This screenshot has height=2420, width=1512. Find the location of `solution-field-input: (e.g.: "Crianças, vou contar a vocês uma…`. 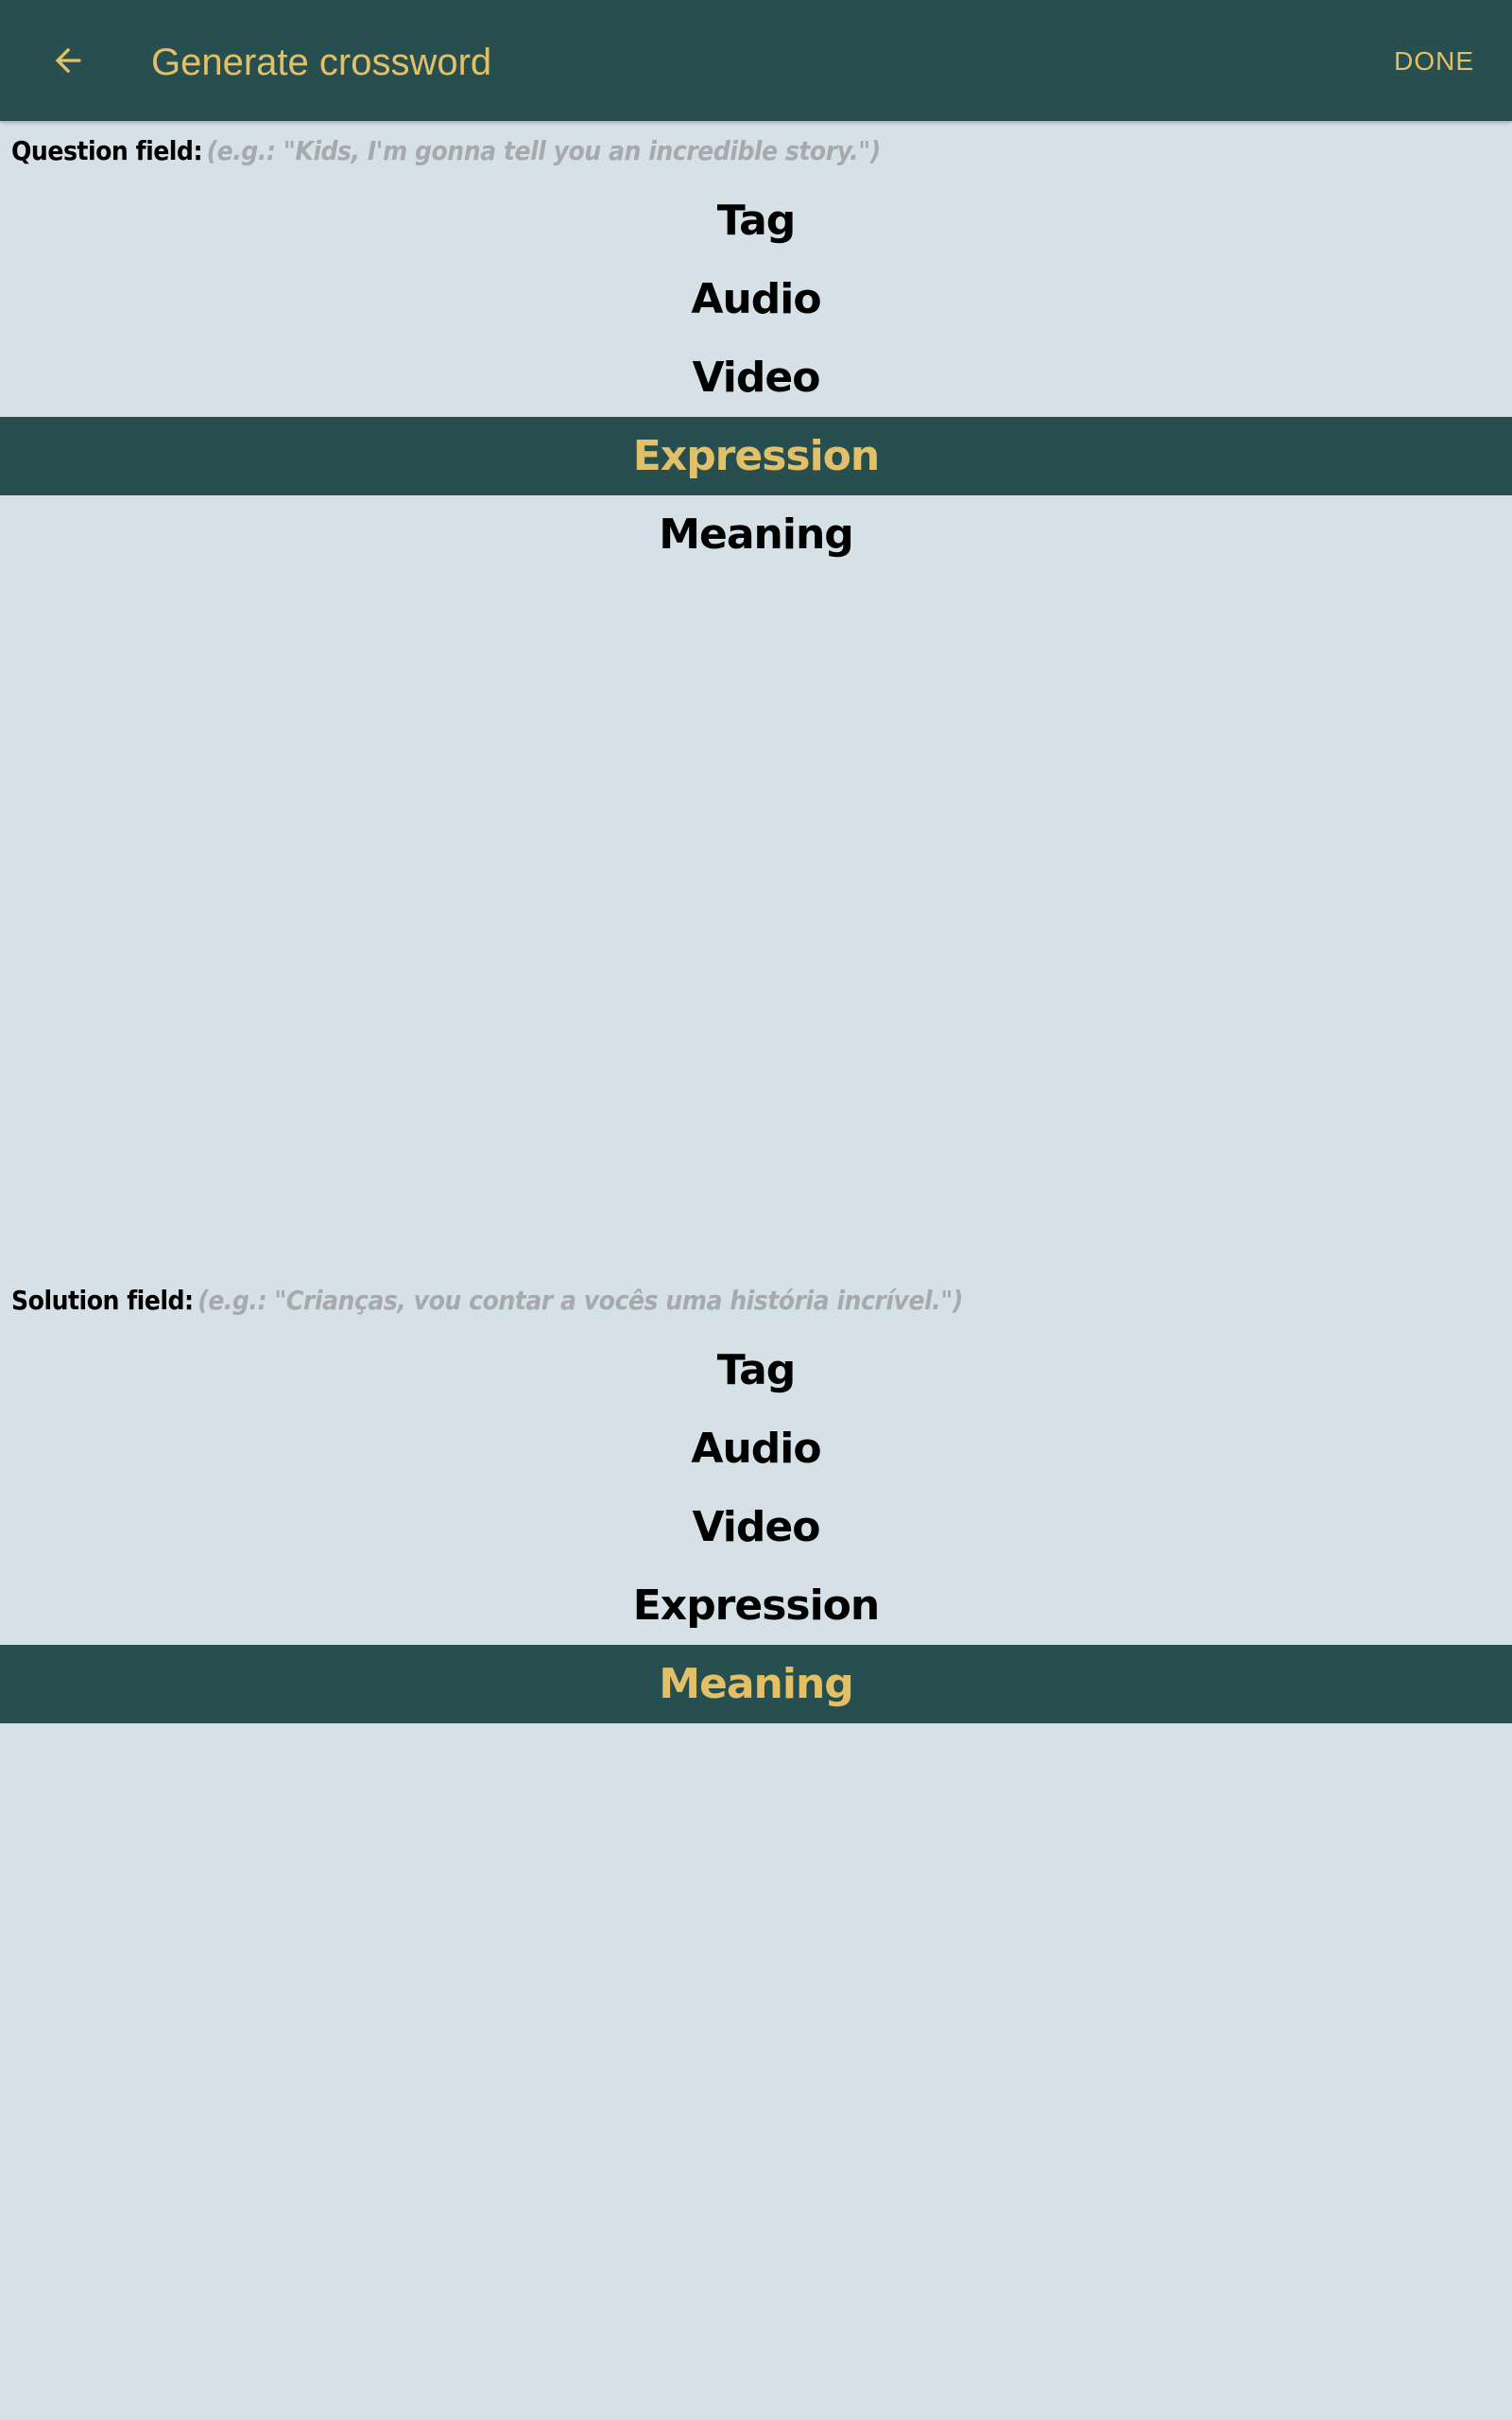

solution-field-input: (e.g.: "Crianças, vou contar a vocês uma… is located at coordinates (580, 1300).